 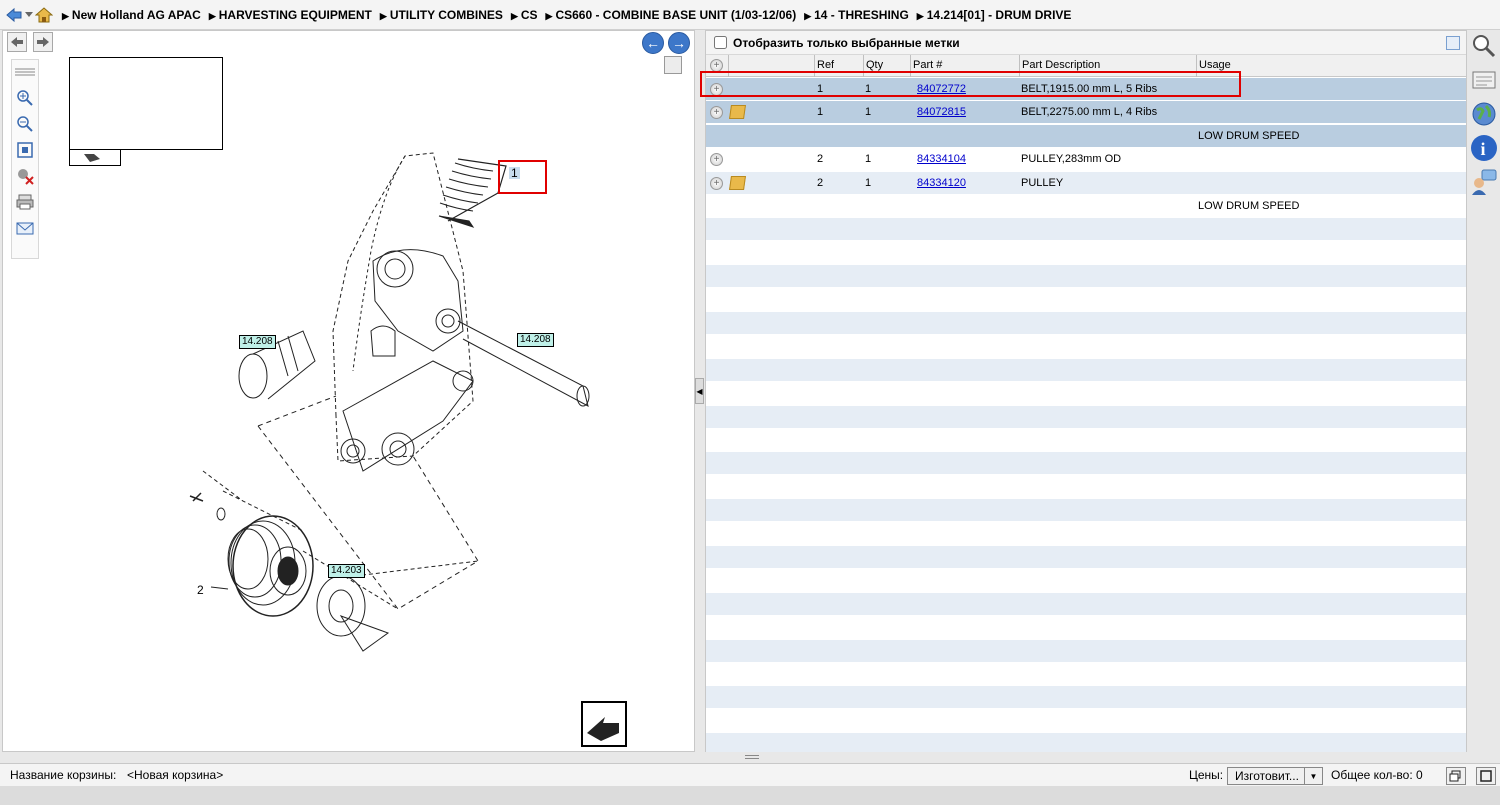 What do you see at coordinates (673, 65) in the screenshot?
I see `maximize-diagram-button` at bounding box center [673, 65].